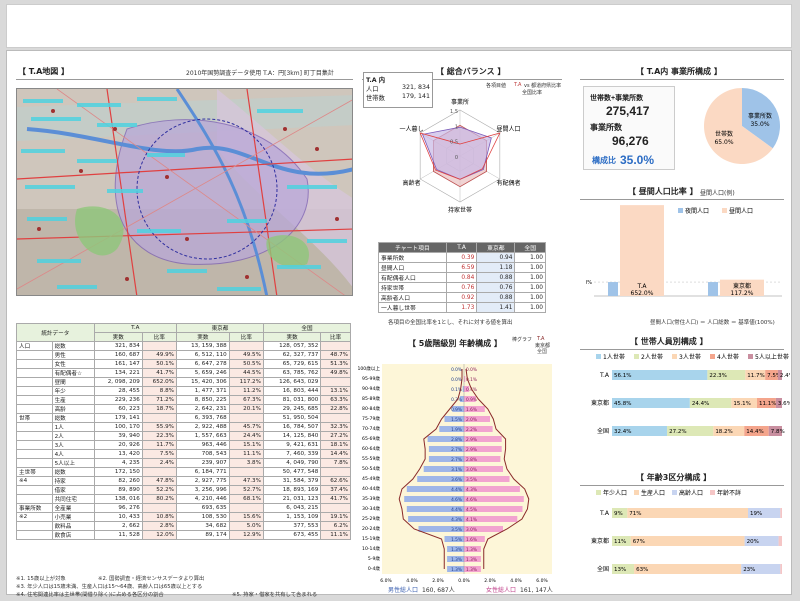 The image size is (800, 601). What do you see at coordinates (471, 560) in the screenshot?
I see `female-pct: 1.3%` at bounding box center [471, 560].